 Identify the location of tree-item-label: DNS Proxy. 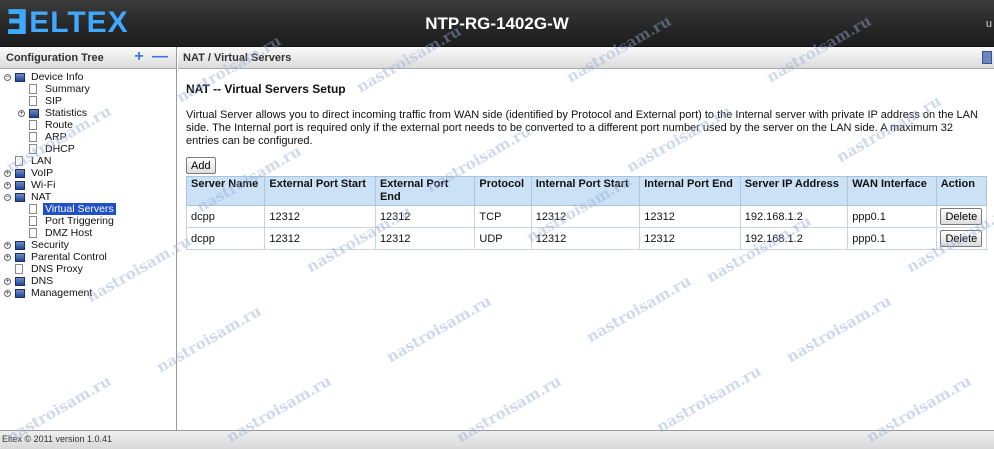
(57, 269).